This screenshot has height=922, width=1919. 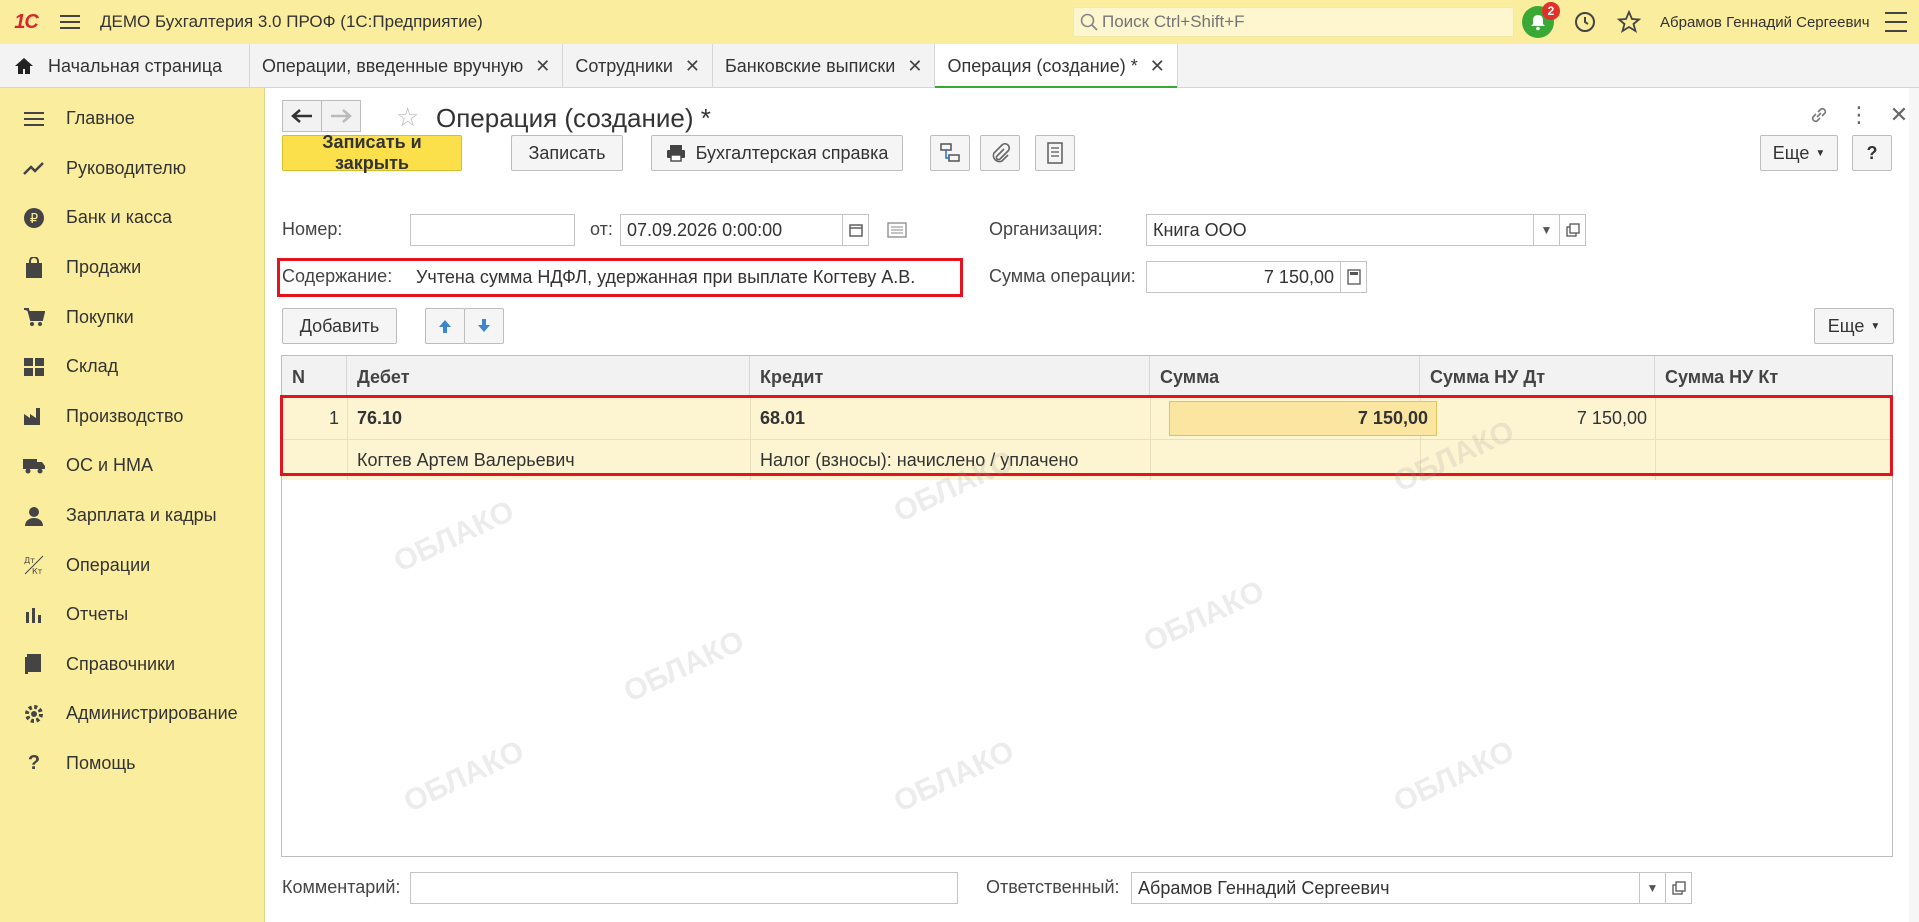 I want to click on sidebar-item-sales: Продажи, so click(x=132, y=268).